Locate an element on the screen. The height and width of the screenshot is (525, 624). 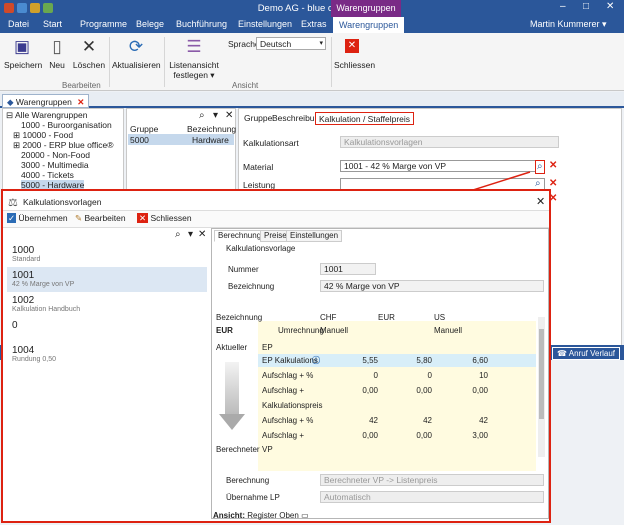
grid-cell: 5,80 is located at coordinates (412, 360).